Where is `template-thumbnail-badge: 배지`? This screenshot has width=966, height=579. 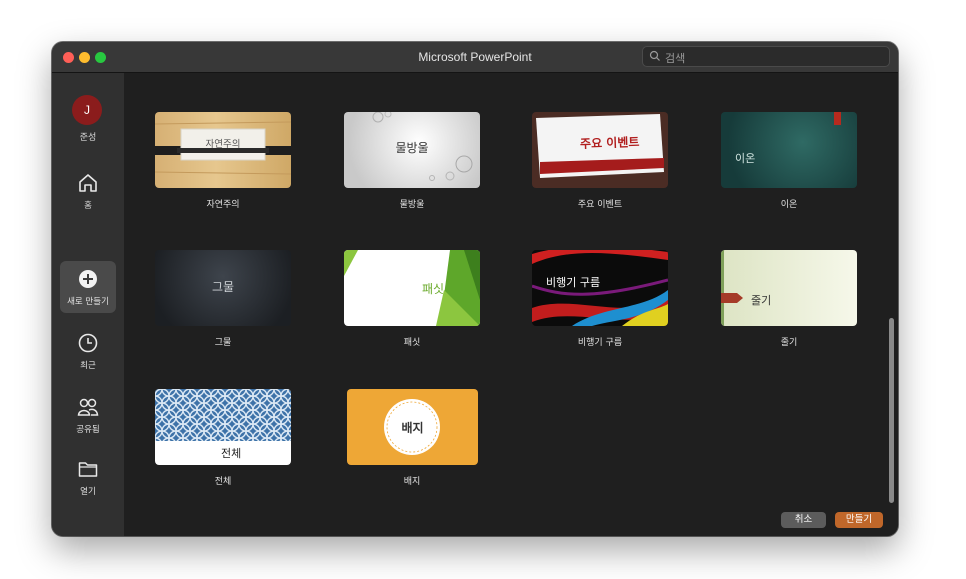 template-thumbnail-badge: 배지 is located at coordinates (412, 427).